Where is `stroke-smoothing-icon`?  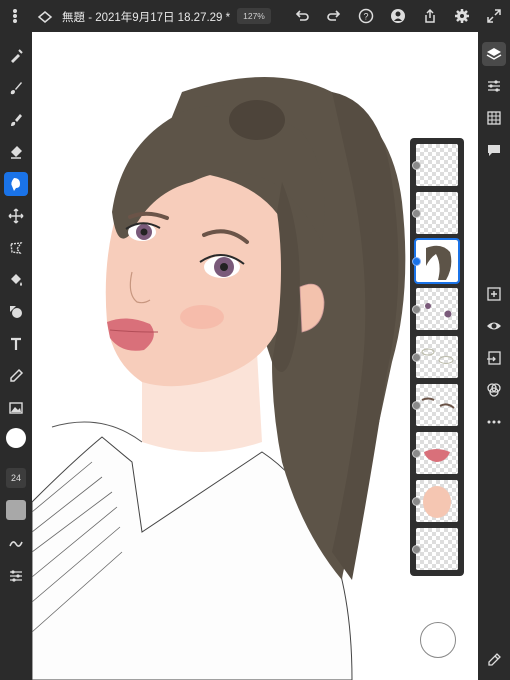
stroke-smoothing-icon is located at coordinates (16, 544).